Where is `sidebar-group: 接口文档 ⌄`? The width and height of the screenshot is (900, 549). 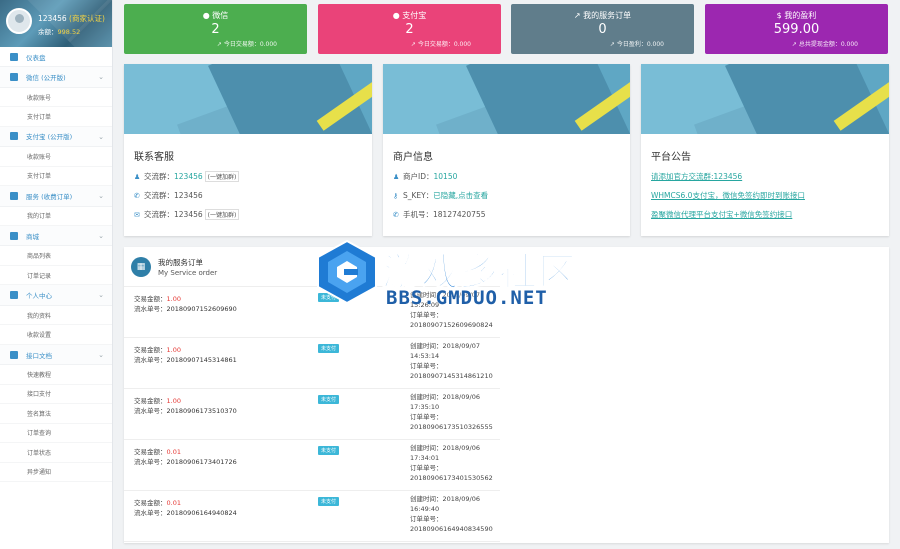
sidebar-group: 接口文档 ⌄ is located at coordinates (56, 355).